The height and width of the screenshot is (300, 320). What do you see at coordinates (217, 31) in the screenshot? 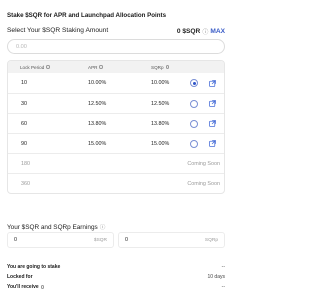
I see `max-button: MAX` at bounding box center [217, 31].